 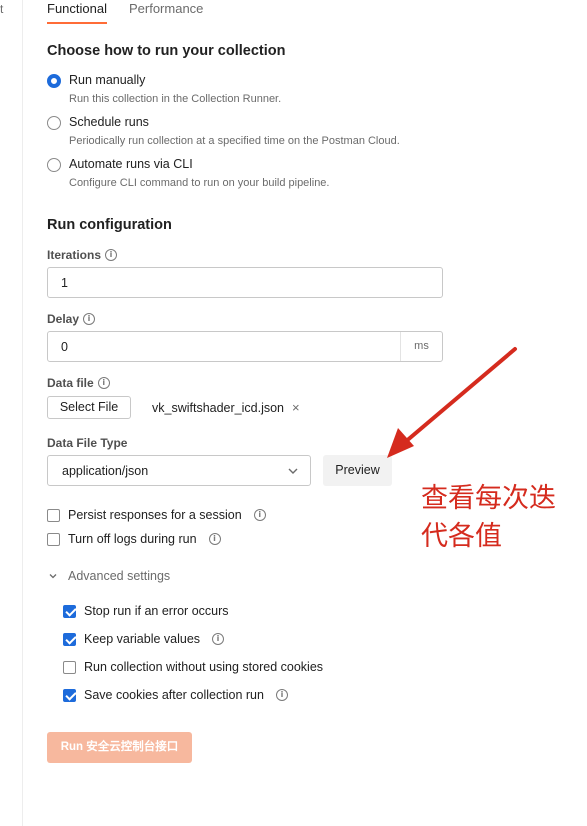 What do you see at coordinates (119, 576) in the screenshot?
I see `advanced-settings-label: Advanced settings` at bounding box center [119, 576].